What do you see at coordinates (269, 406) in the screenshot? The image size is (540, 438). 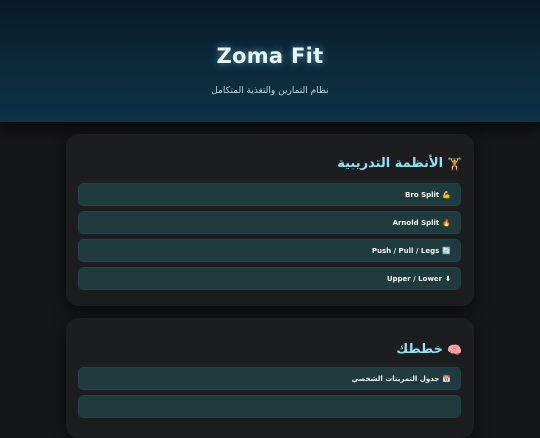 I see `plan-item-partial` at bounding box center [269, 406].